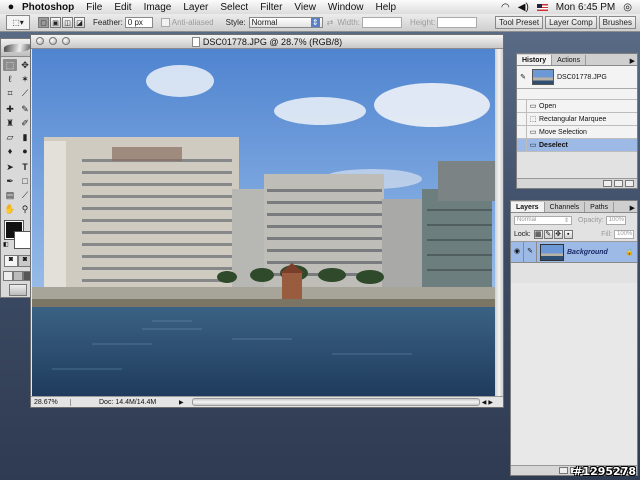 The height and width of the screenshot is (480, 640). I want to click on layer-row-background: ◉ ✎ Background 🔒, so click(574, 252).